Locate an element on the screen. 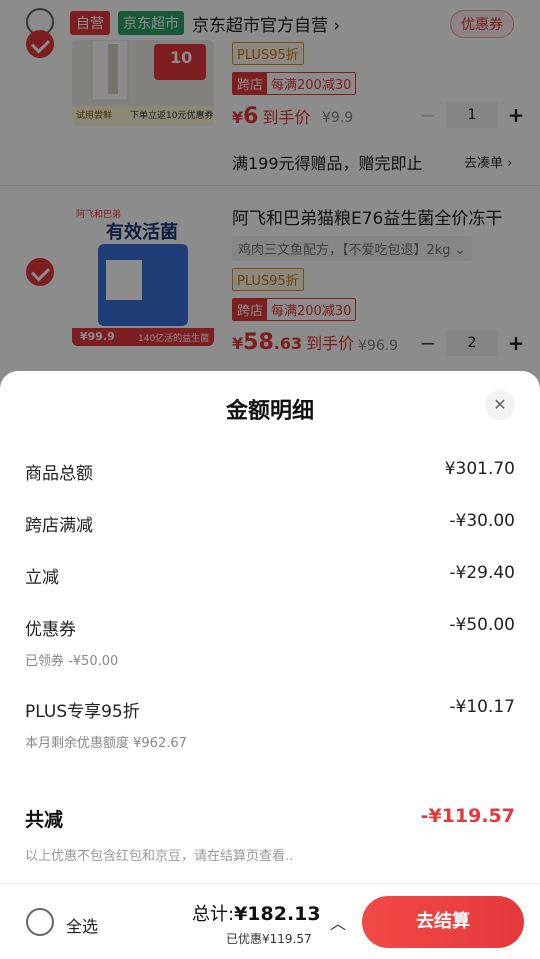  total-discount-value: -¥119.57 is located at coordinates (467, 816).